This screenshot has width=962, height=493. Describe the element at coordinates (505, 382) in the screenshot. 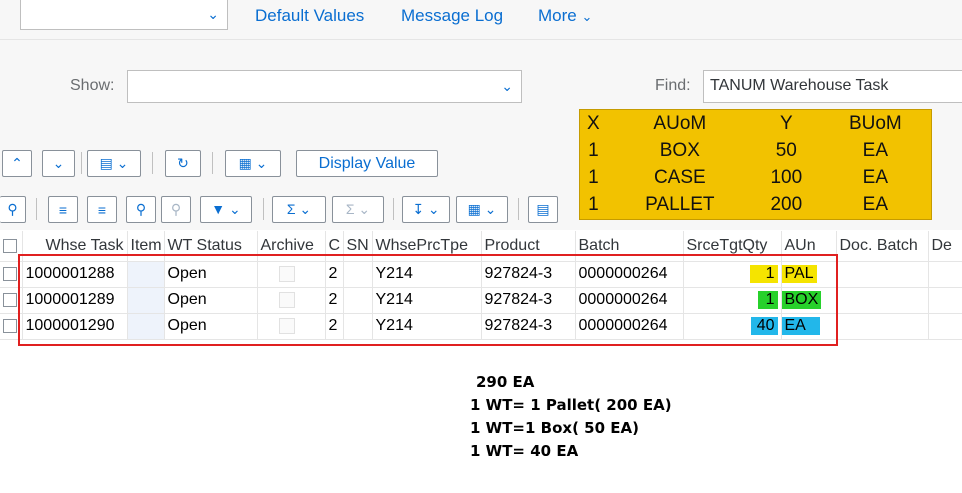

I see `note-line: 290 EA` at that location.